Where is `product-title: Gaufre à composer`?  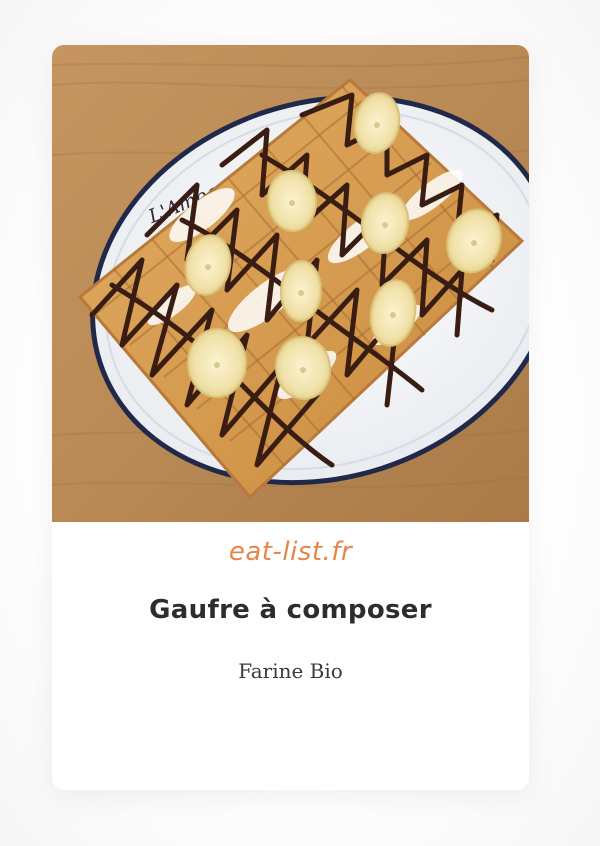
product-title: Gaufre à composer is located at coordinates (290, 610).